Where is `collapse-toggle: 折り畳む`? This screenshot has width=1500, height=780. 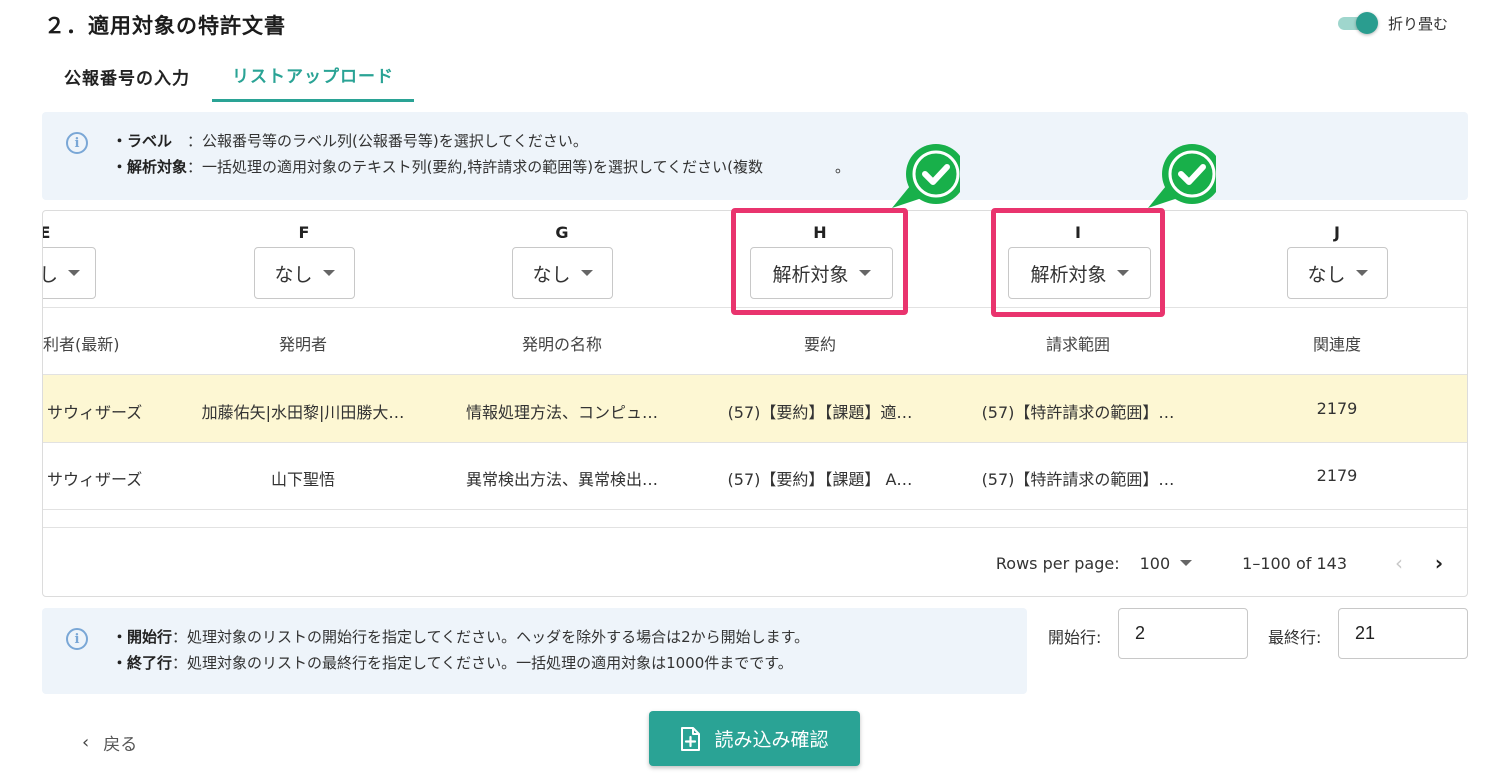 collapse-toggle: 折り畳む is located at coordinates (1392, 23).